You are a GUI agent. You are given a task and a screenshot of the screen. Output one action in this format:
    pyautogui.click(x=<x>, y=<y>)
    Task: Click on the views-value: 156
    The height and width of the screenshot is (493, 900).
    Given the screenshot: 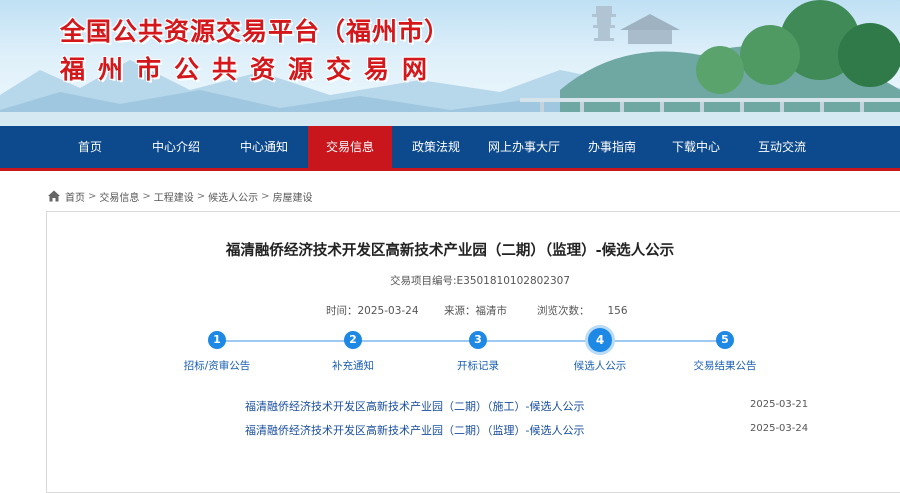 What is the action you would take?
    pyautogui.click(x=617, y=311)
    